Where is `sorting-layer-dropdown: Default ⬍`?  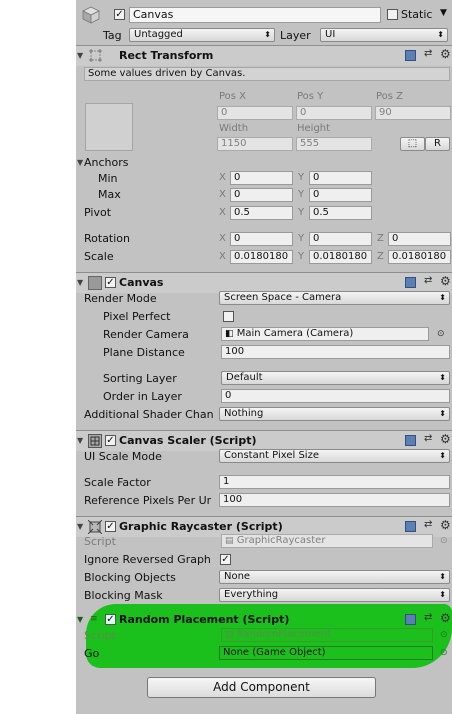 sorting-layer-dropdown: Default ⬍ is located at coordinates (335, 378).